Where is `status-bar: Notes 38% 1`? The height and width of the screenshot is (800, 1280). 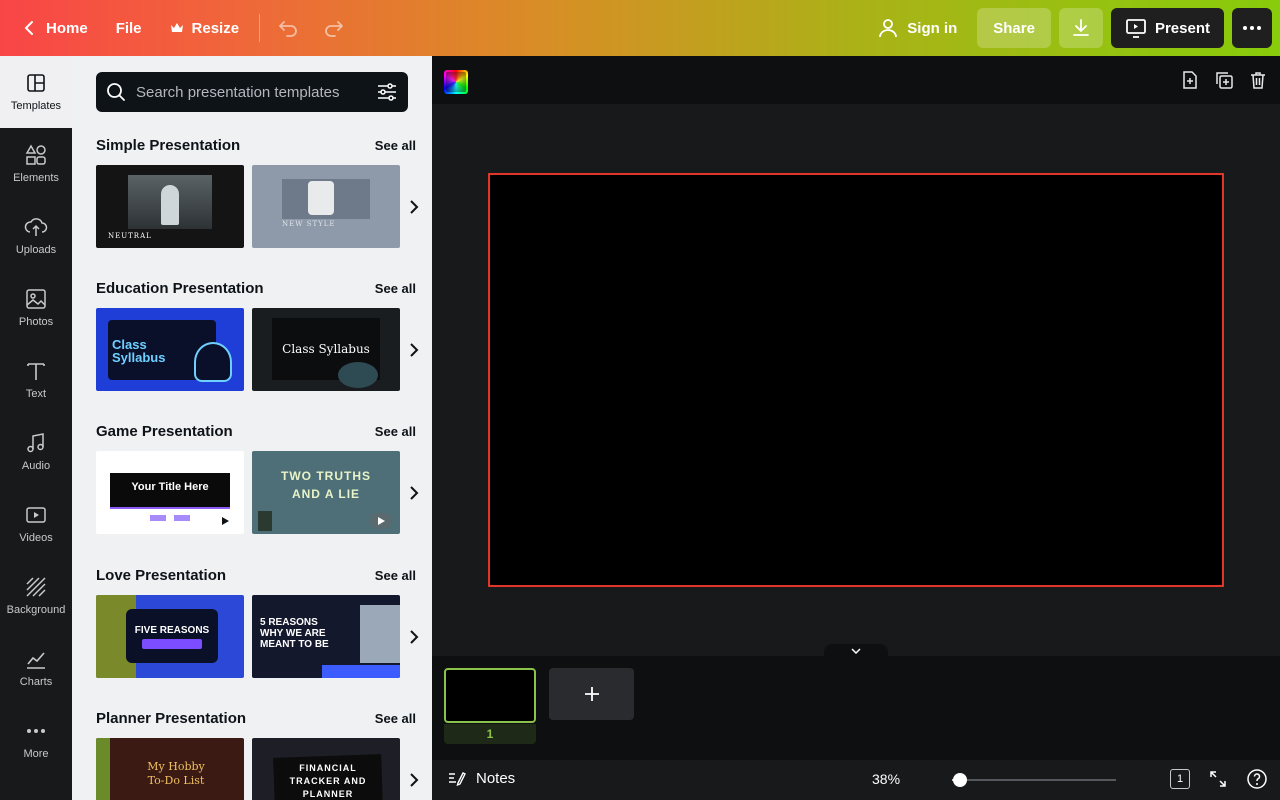
status-bar: Notes 38% 1 is located at coordinates (856, 780).